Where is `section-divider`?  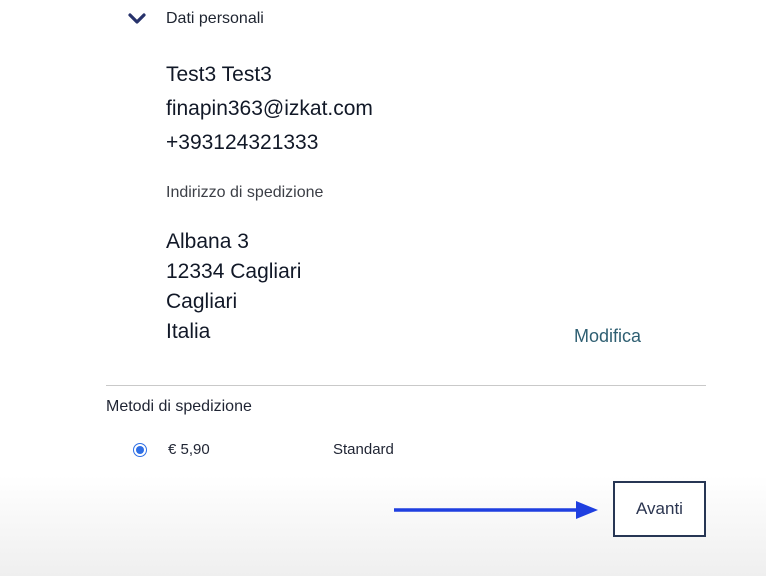 section-divider is located at coordinates (406, 385).